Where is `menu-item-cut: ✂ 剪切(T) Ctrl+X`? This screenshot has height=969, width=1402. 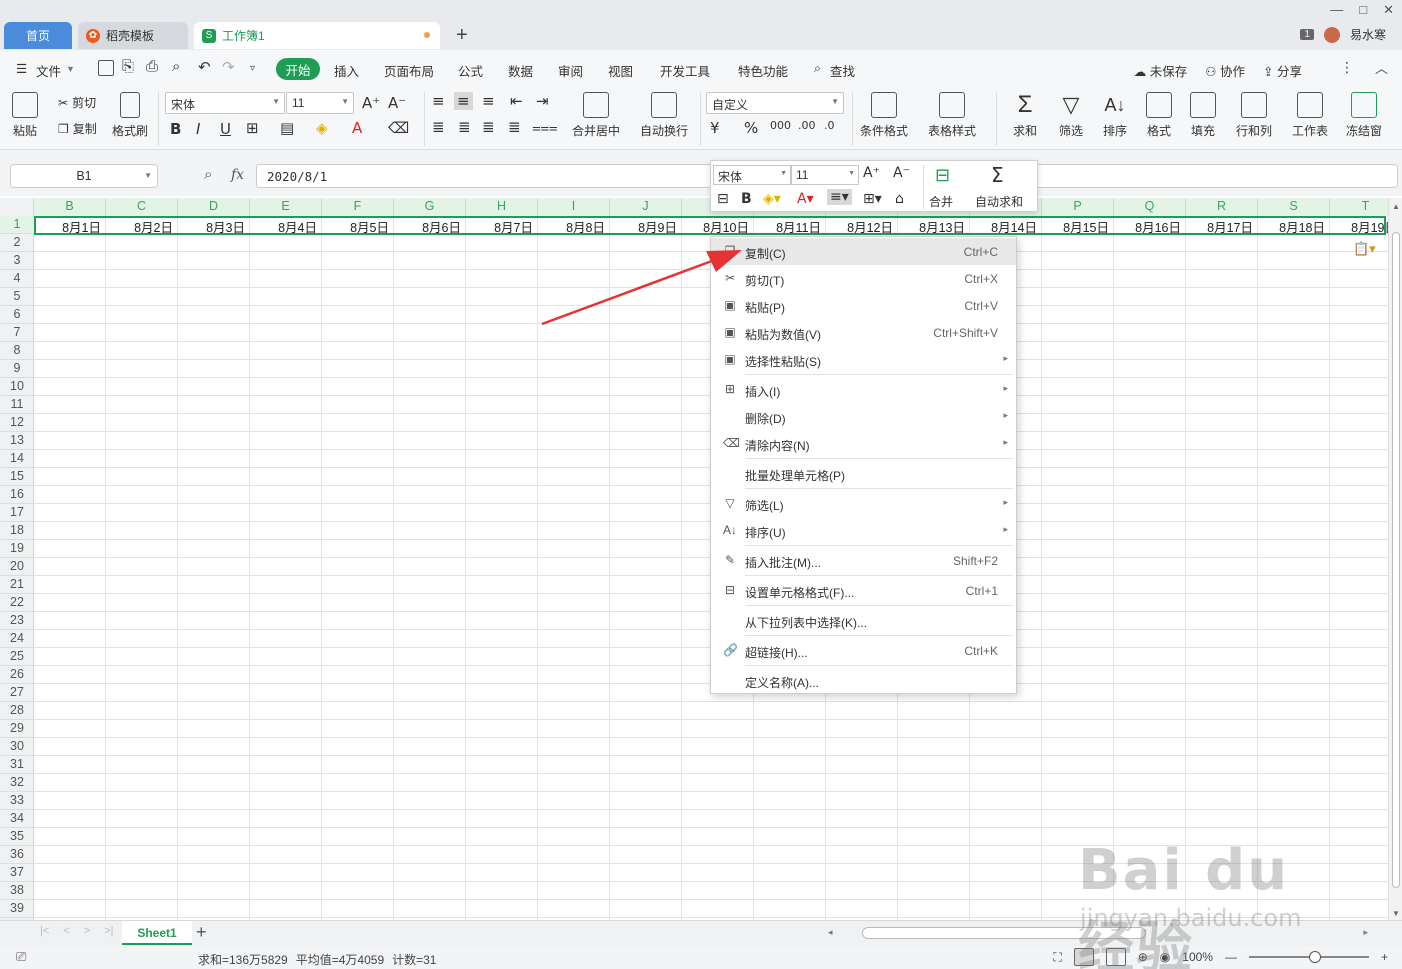
menu-item-cut: ✂ 剪切(T) Ctrl+X is located at coordinates (863, 278).